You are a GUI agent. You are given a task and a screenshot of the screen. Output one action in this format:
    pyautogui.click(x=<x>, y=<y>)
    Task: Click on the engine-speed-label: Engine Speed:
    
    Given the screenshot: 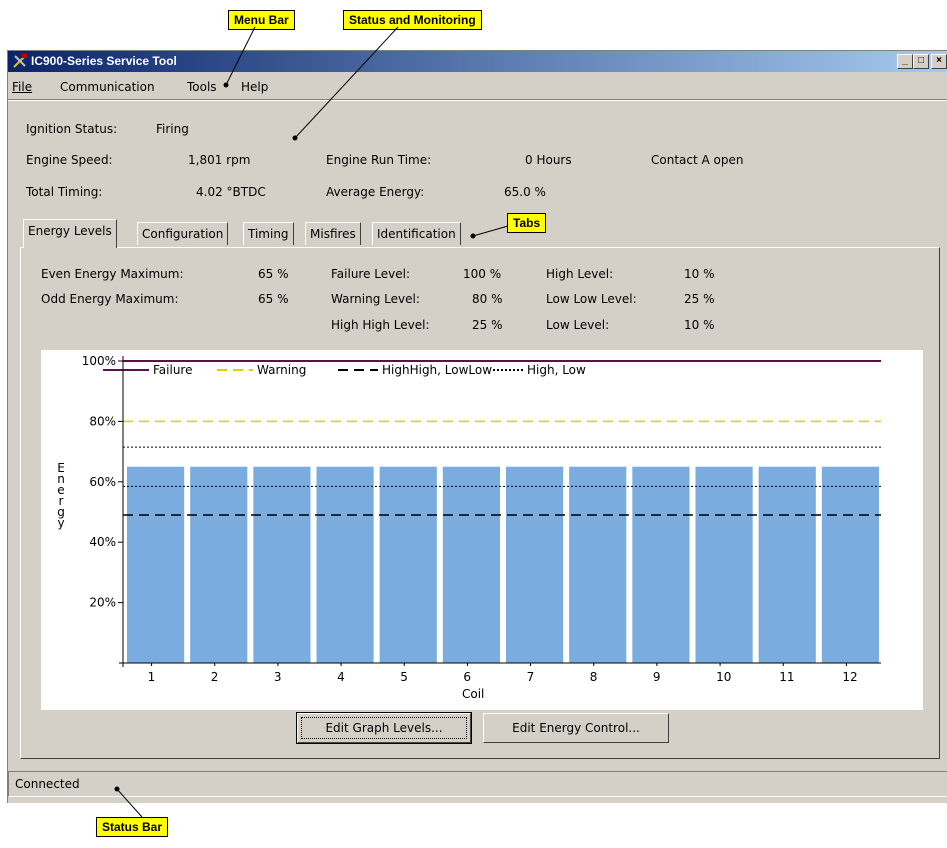 What is the action you would take?
    pyautogui.click(x=69, y=160)
    